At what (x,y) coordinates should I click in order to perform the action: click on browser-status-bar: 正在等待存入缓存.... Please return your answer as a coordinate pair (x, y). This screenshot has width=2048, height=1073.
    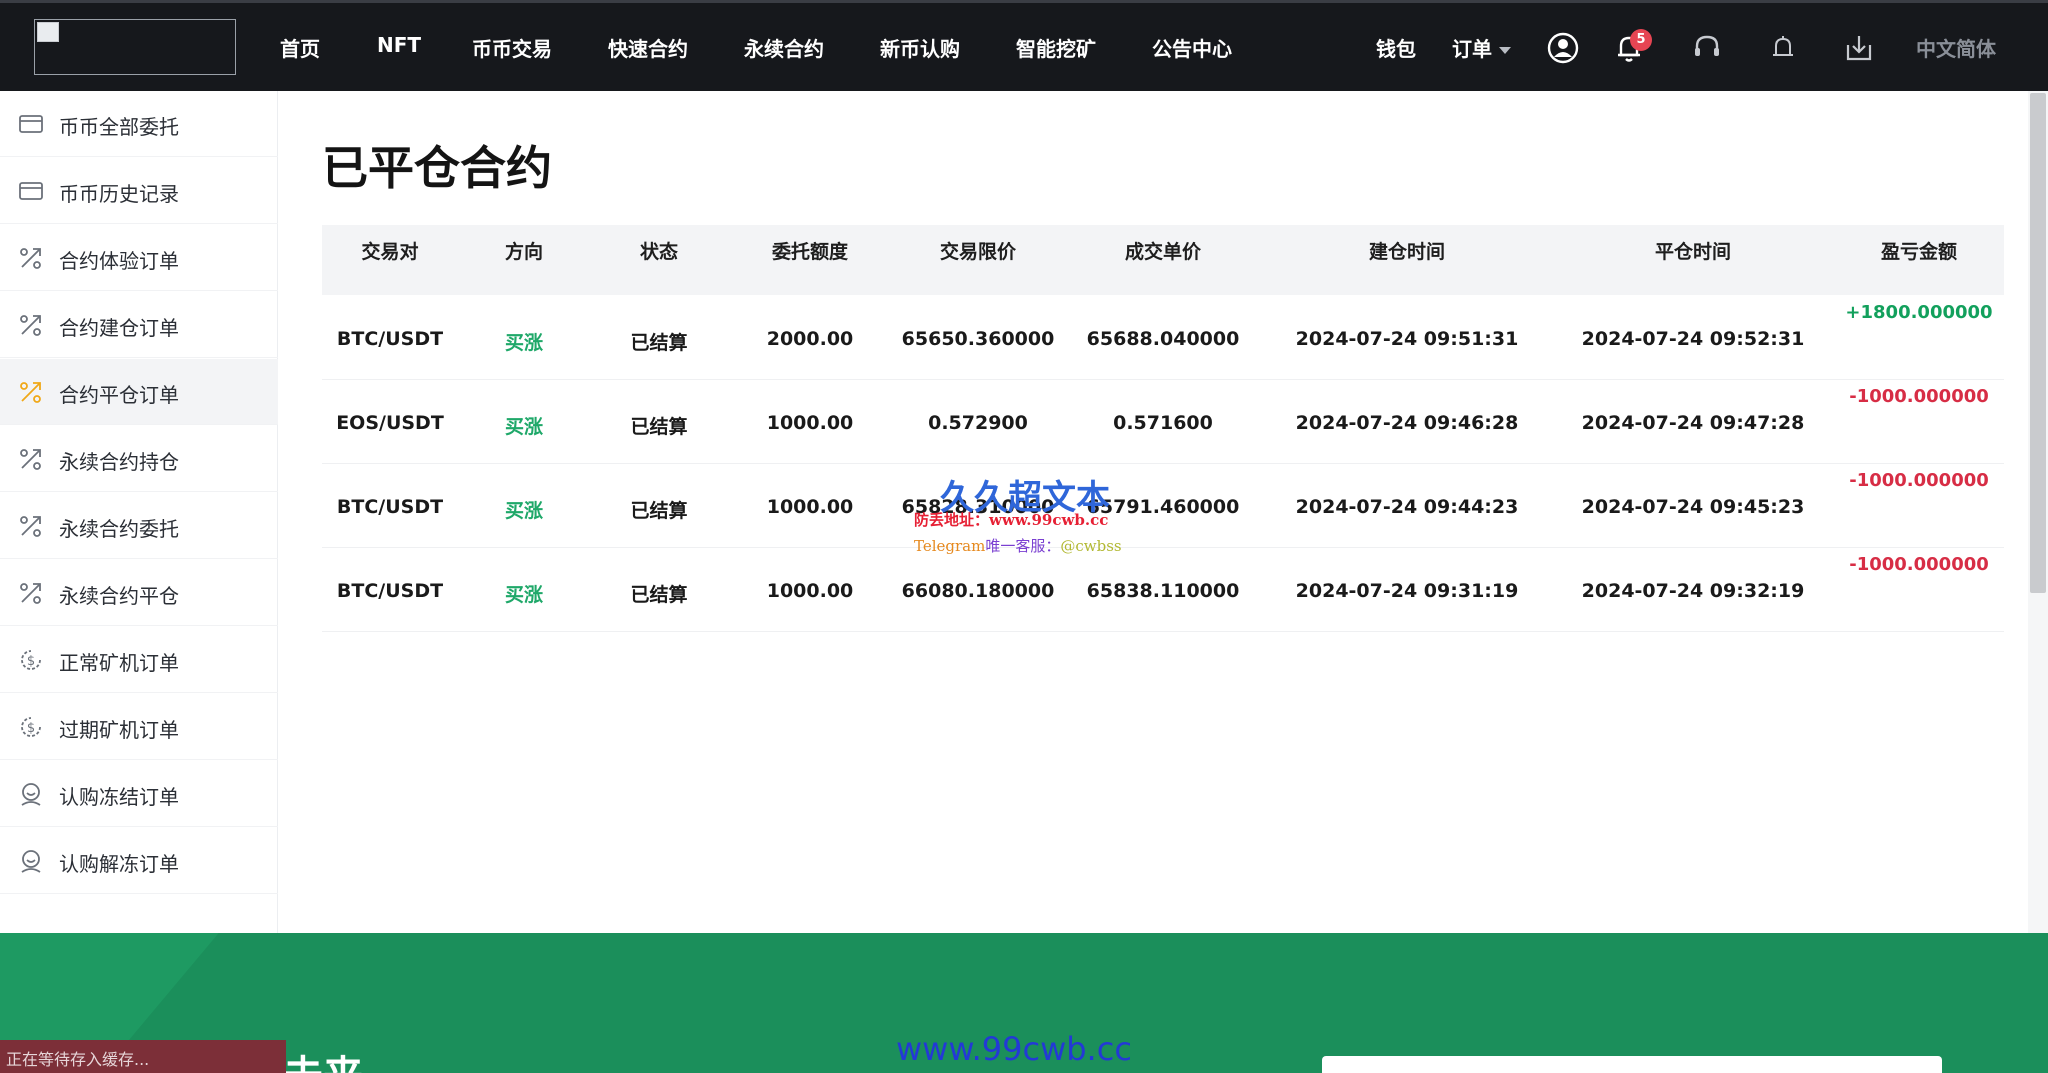
    Looking at the image, I should click on (143, 1056).